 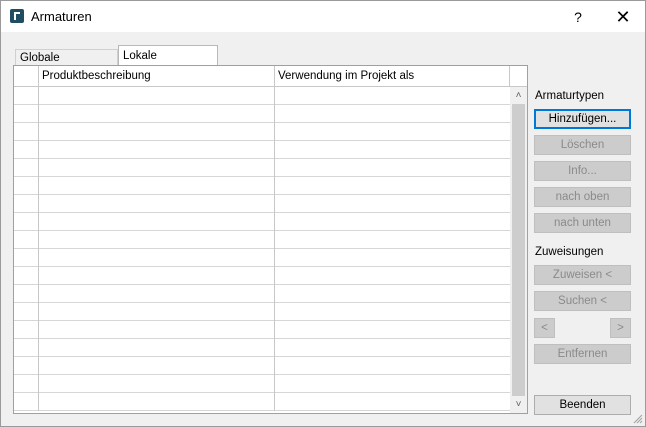 What do you see at coordinates (569, 252) in the screenshot?
I see `zuweisungen-label: Zuweisungen` at bounding box center [569, 252].